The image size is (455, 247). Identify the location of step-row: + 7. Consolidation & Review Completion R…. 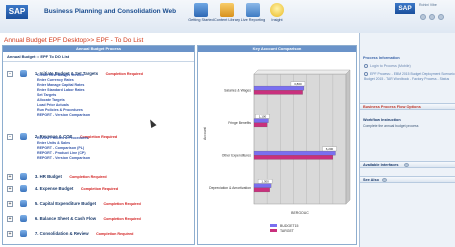
(70, 231).